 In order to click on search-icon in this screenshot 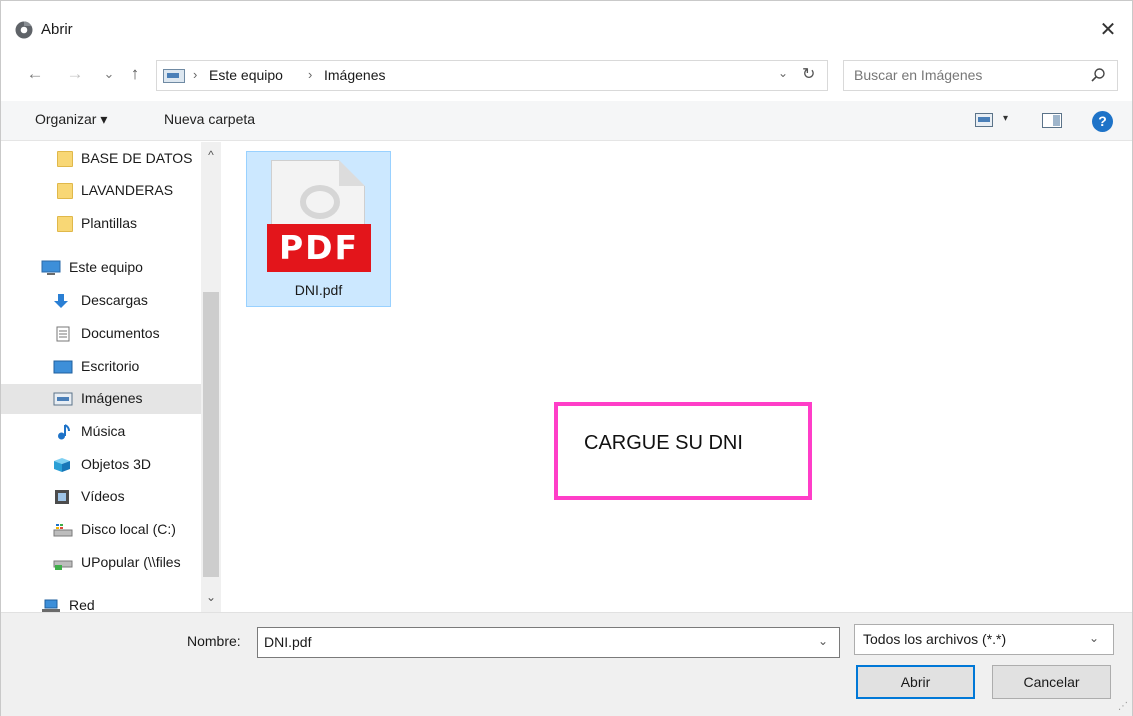, I will do `click(1098, 75)`.